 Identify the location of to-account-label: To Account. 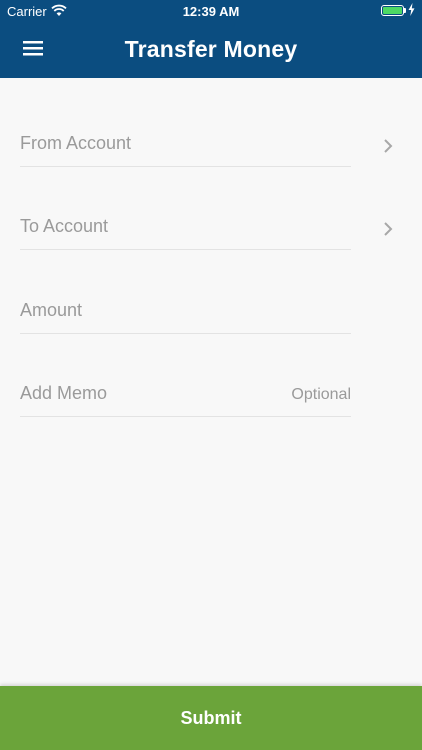
(64, 226).